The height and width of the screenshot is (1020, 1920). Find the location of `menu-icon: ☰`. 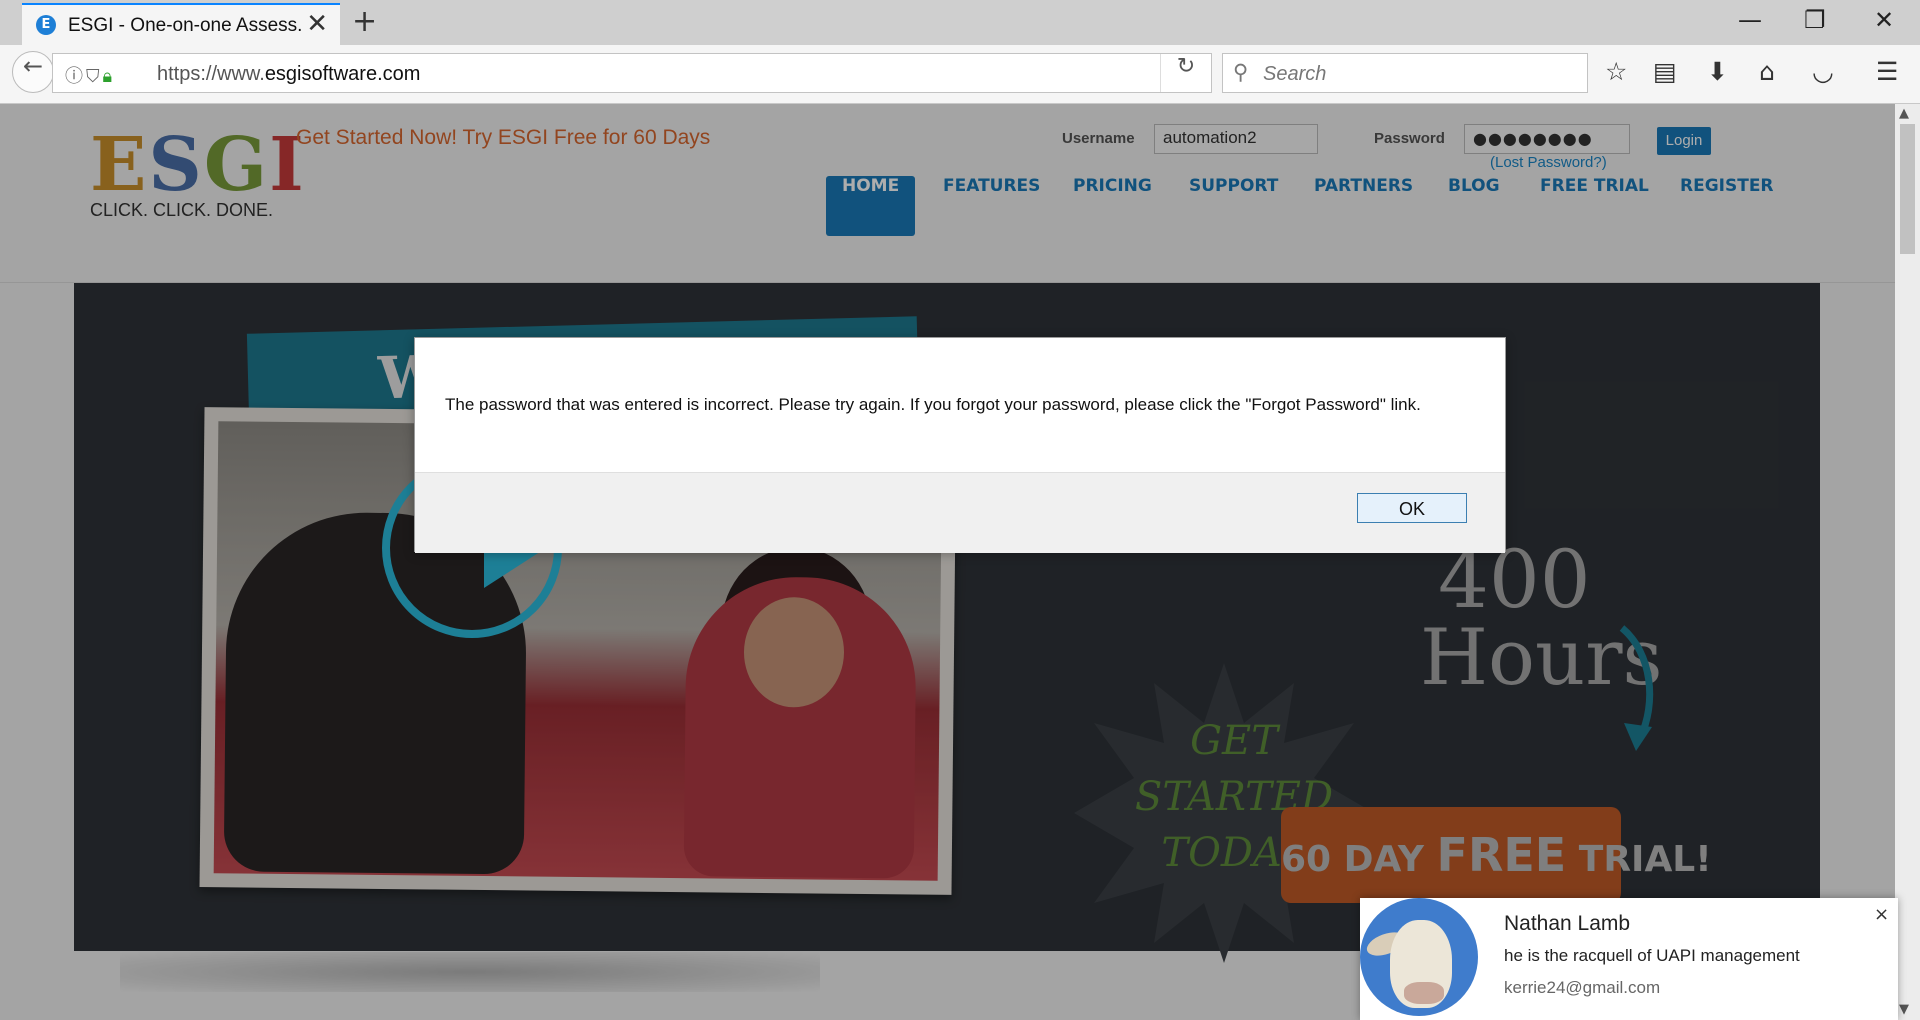

menu-icon: ☰ is located at coordinates (1887, 71).